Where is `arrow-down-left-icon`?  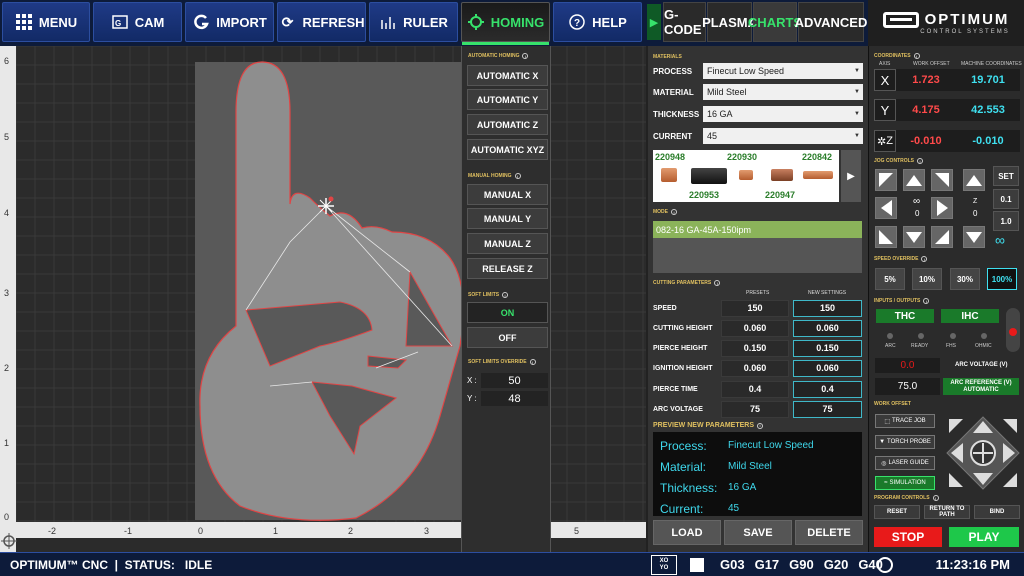 arrow-down-left-icon is located at coordinates (886, 237).